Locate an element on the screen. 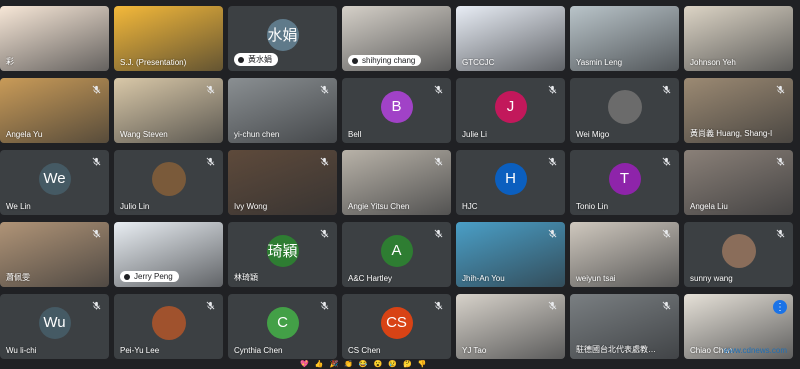 The width and height of the screenshot is (800, 369). participant-name-text: 黃水娟 is located at coordinates (260, 59).